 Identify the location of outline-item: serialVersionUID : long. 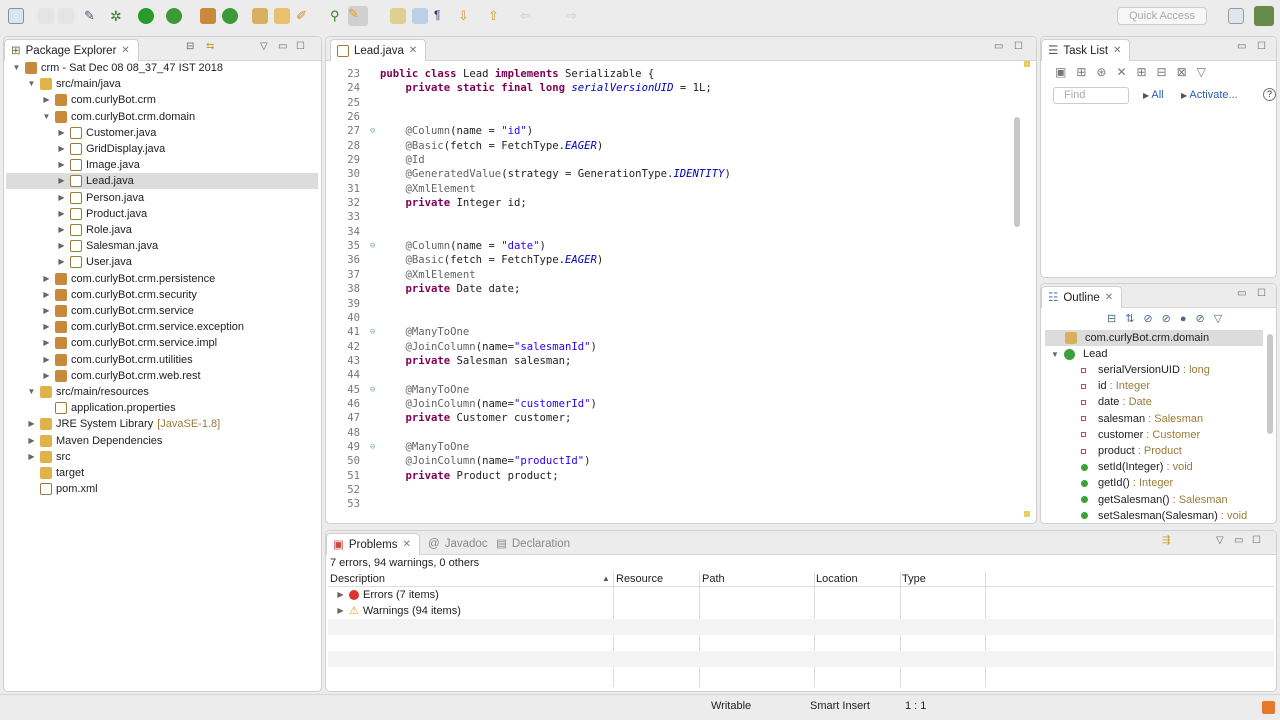
(1145, 370).